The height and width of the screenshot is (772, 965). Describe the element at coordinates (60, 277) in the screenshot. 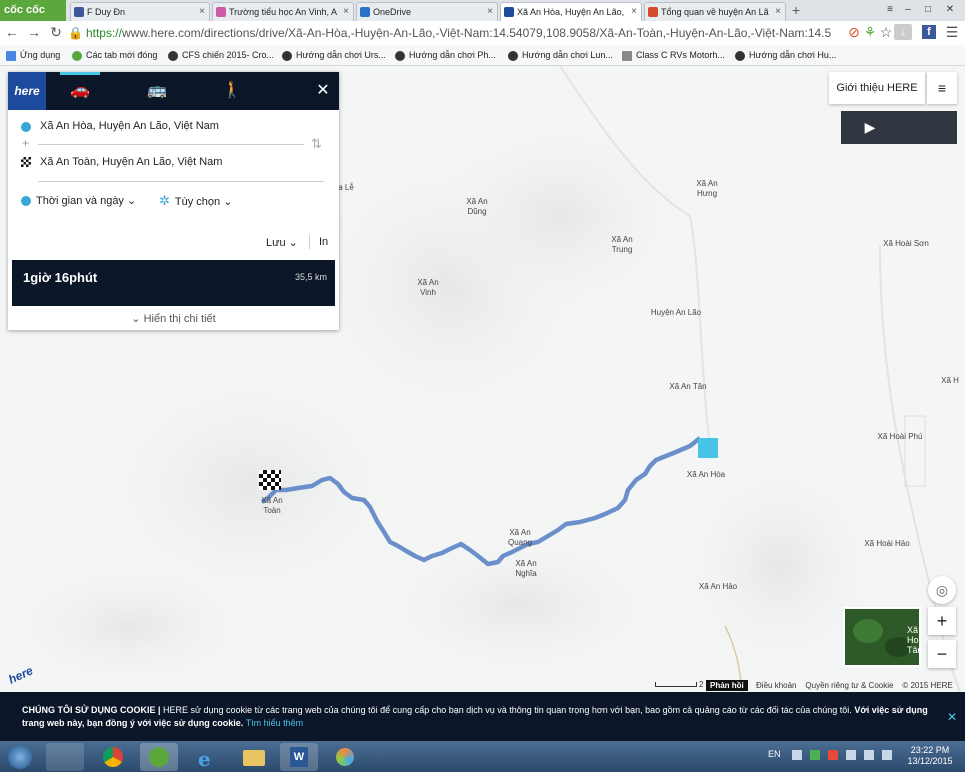

I see `route-duration: 1giờ 16phút` at that location.